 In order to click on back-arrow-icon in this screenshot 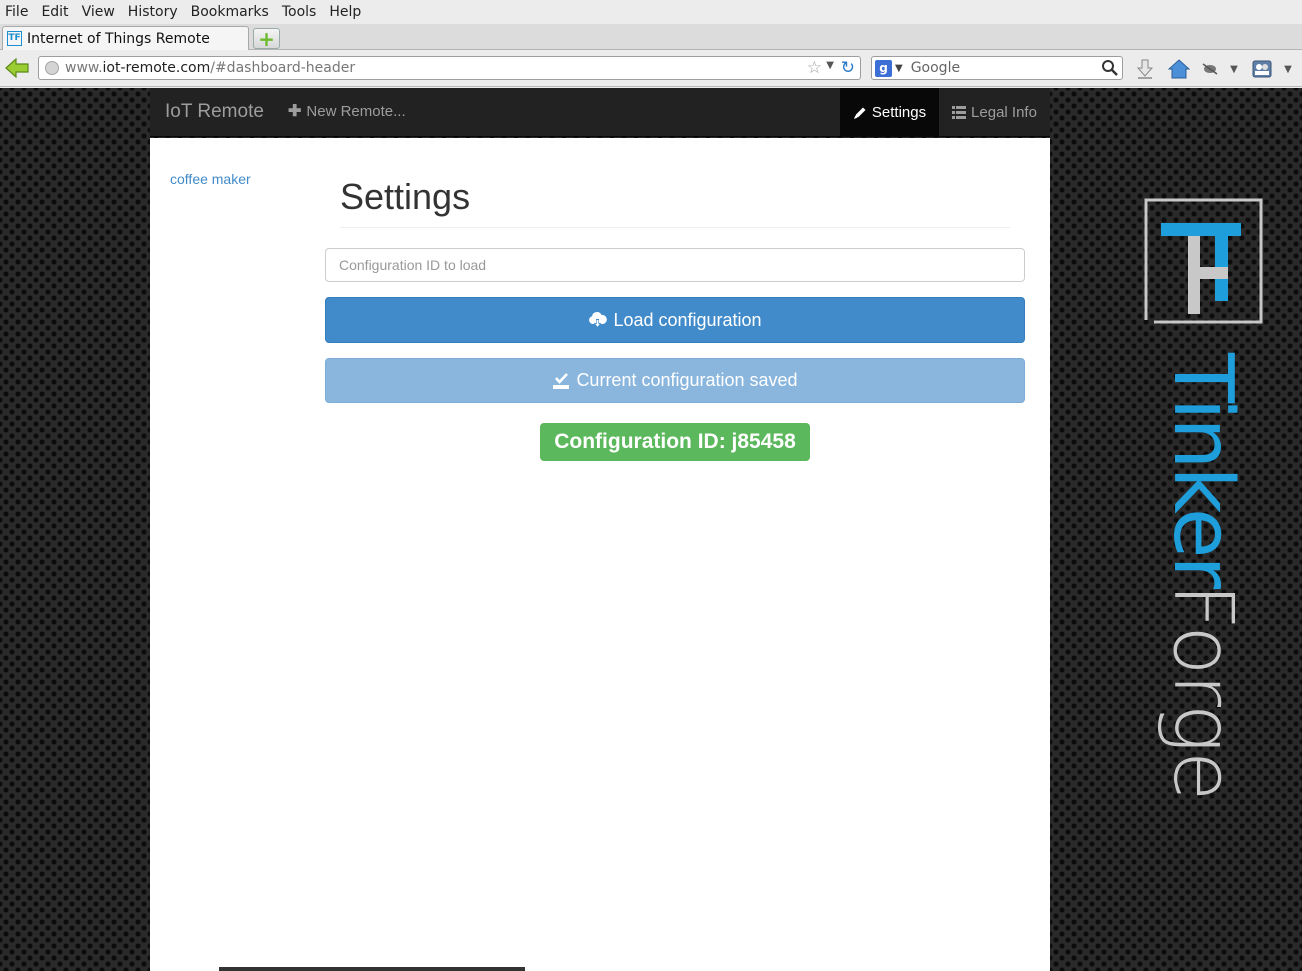, I will do `click(17, 68)`.